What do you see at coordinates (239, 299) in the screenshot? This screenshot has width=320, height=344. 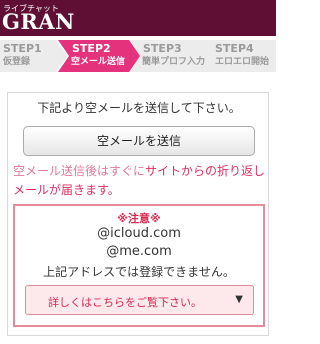 I see `caret-down-icon: ▼` at bounding box center [239, 299].